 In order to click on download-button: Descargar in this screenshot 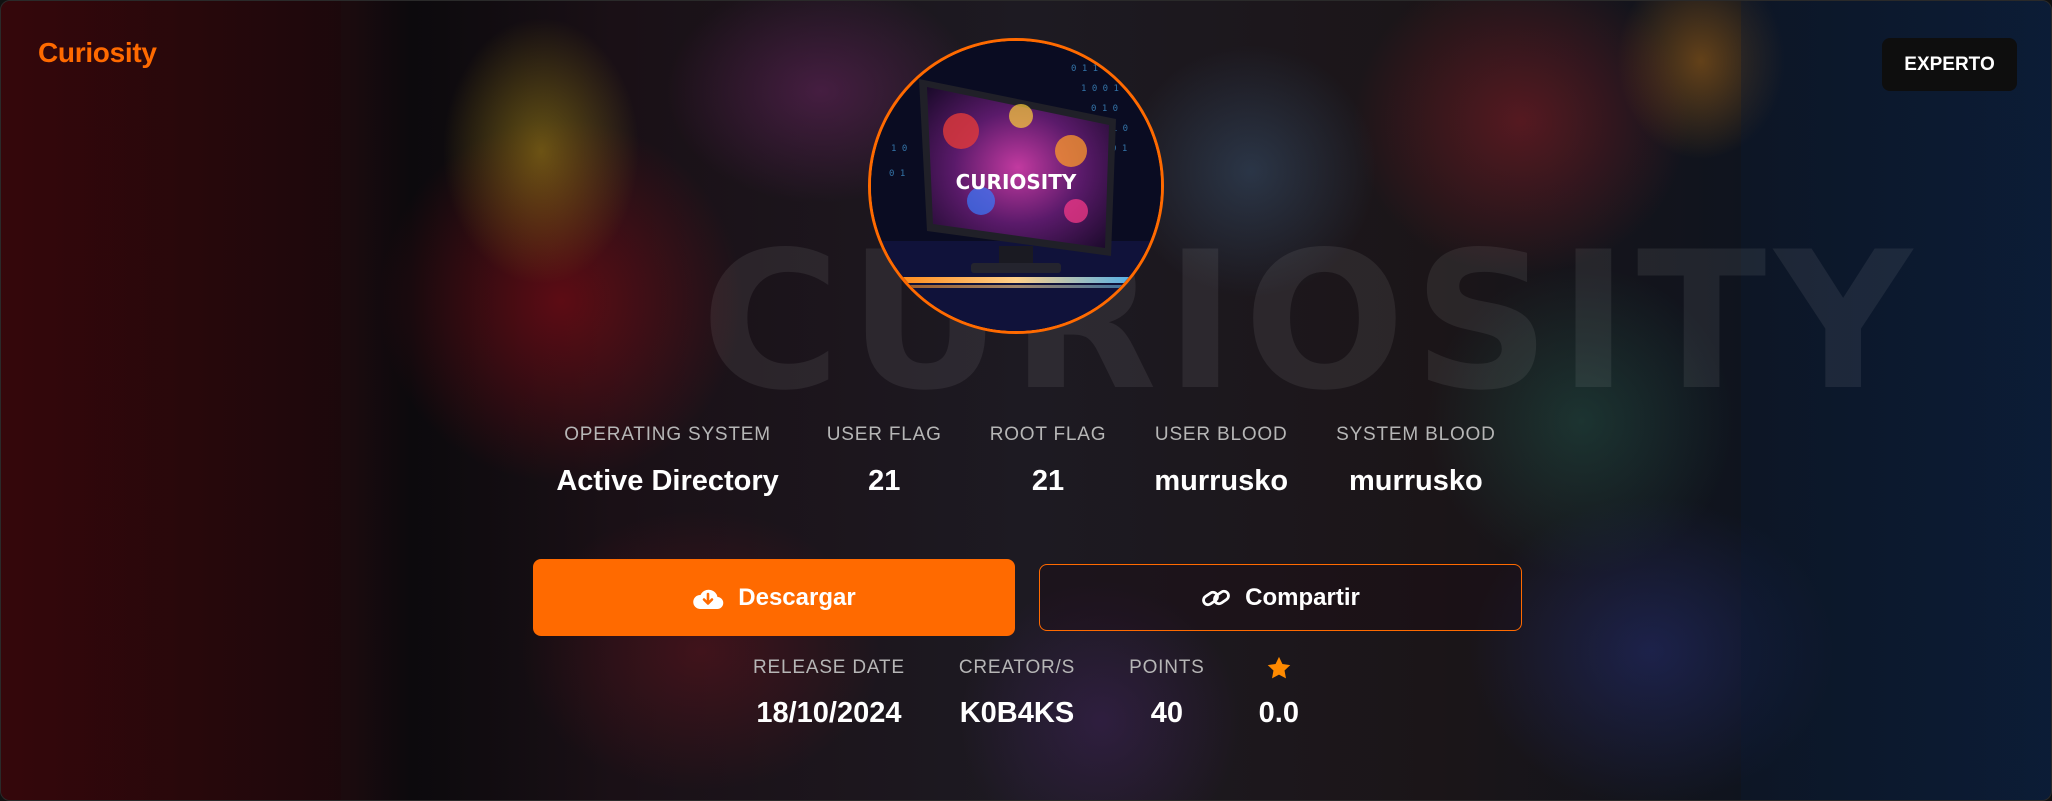, I will do `click(774, 597)`.